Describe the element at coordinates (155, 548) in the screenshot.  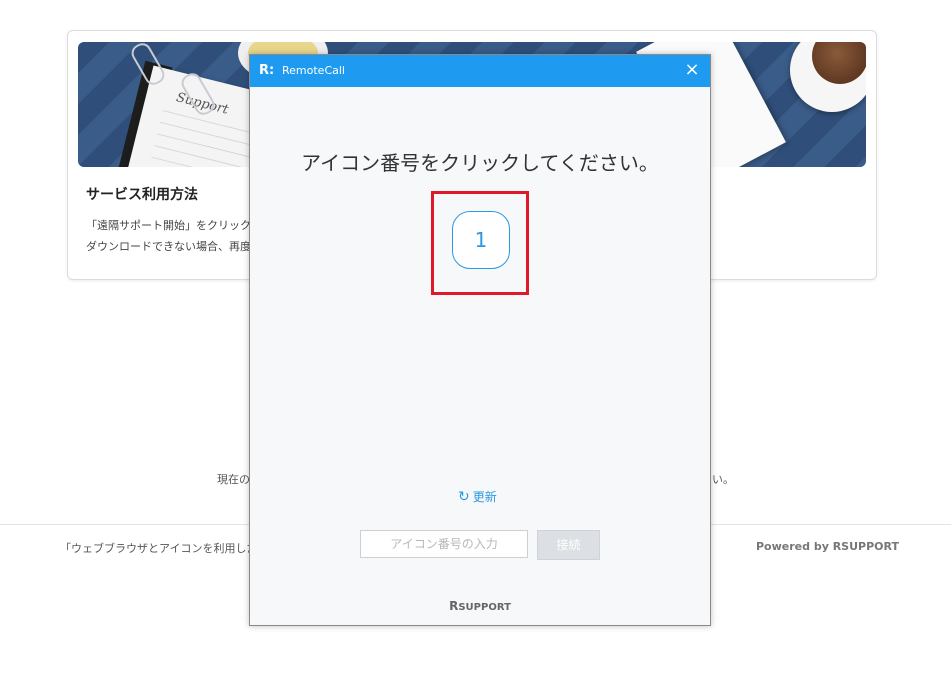
I see `footer-description: 「ウェブブラウザとアイコンを利用した` at that location.